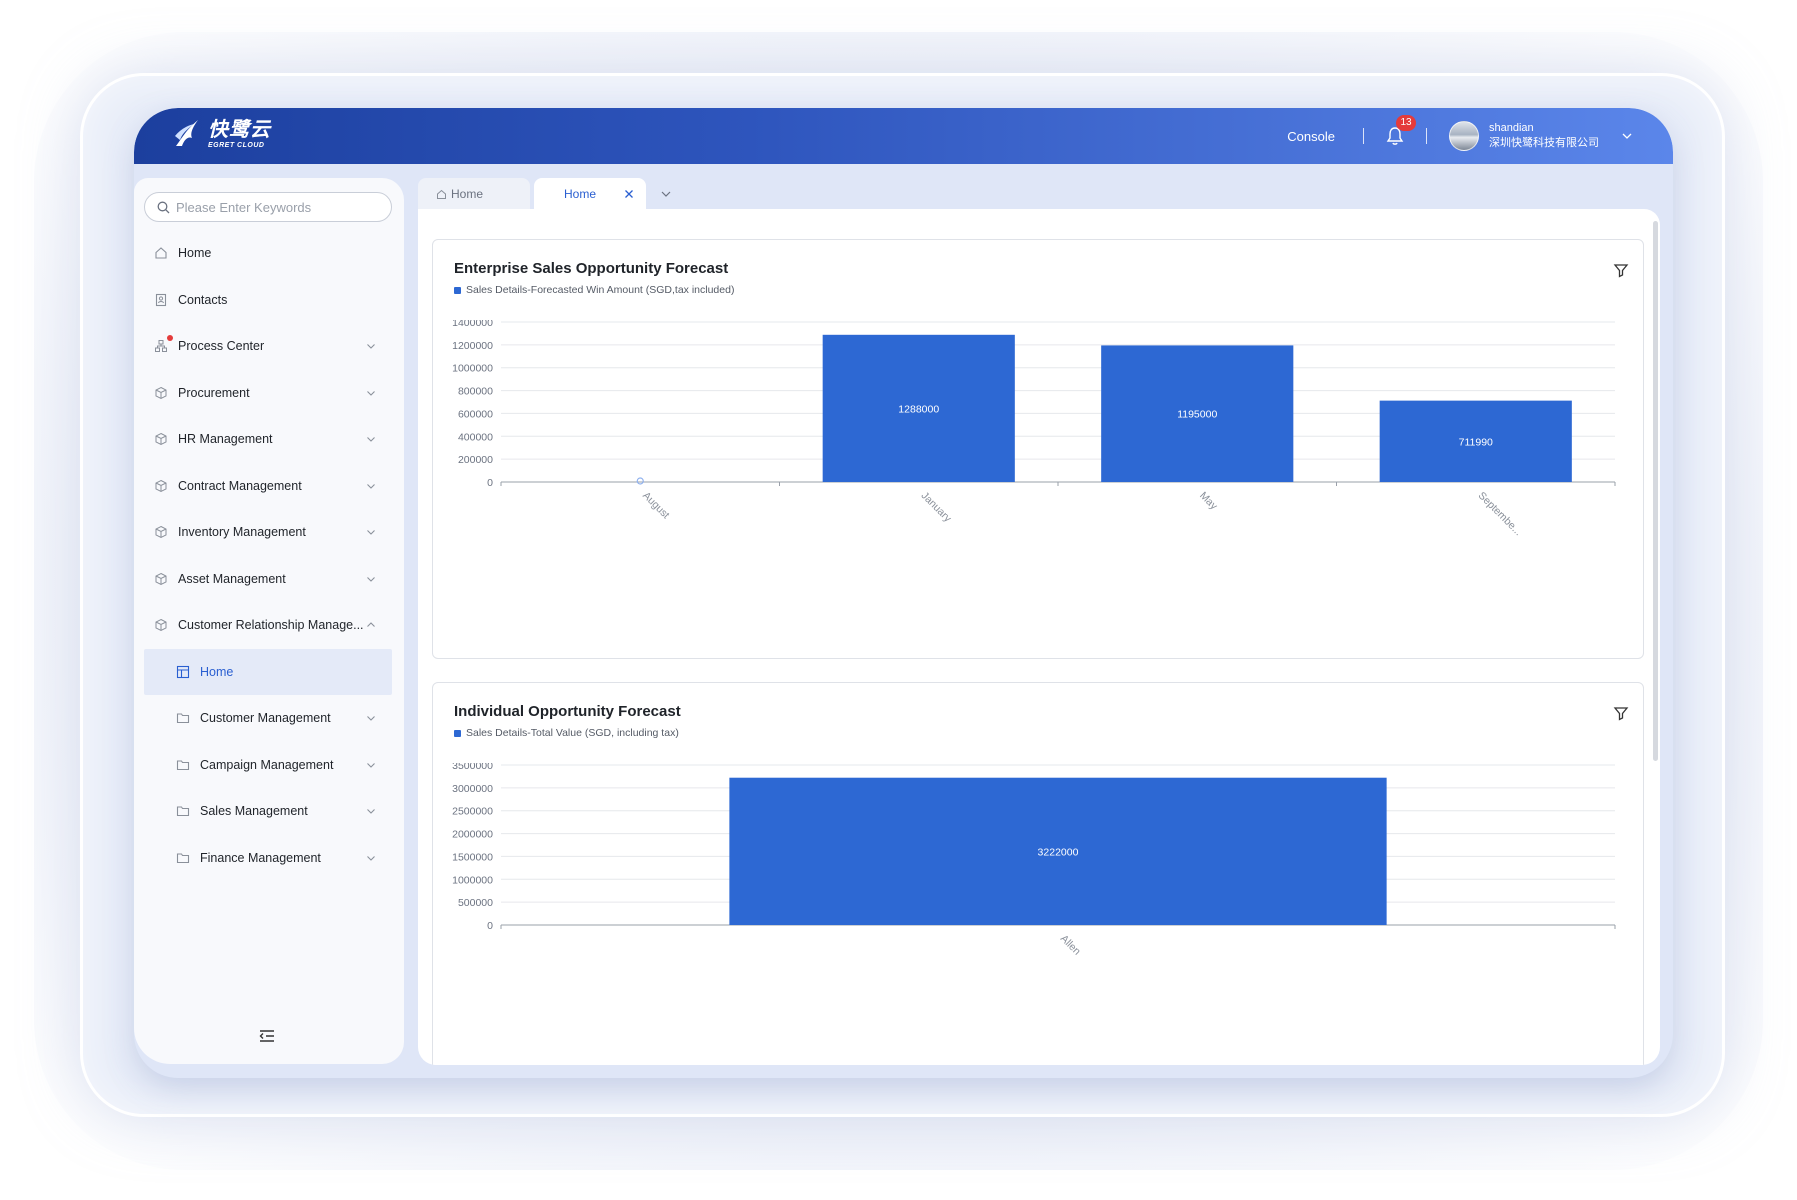 This screenshot has width=1797, height=1200. Describe the element at coordinates (203, 299) in the screenshot. I see `sidebar-item-label: Contacts` at that location.